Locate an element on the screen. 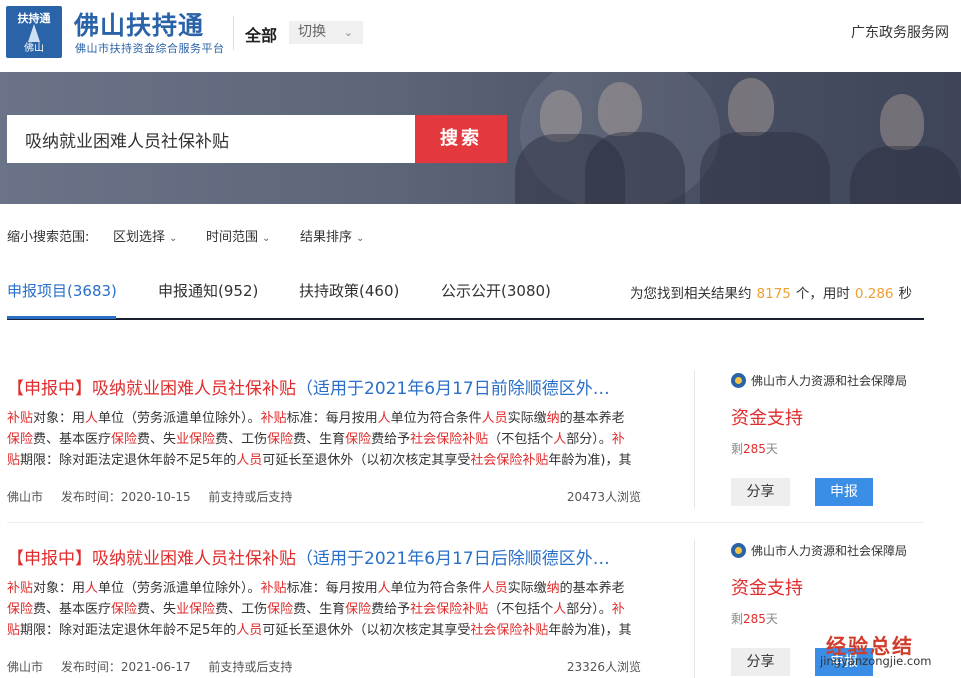 The image size is (961, 678). result-title-main: 吸纳就业困难人员社保补贴 is located at coordinates (194, 559).